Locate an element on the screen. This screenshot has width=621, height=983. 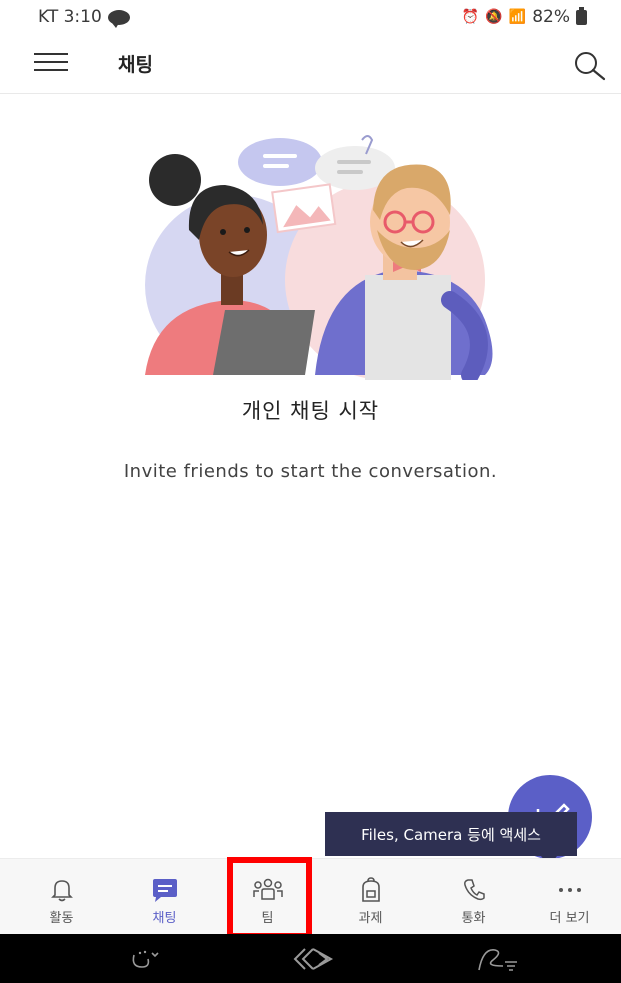
nav-gesture-right-icon is located at coordinates (498, 958).